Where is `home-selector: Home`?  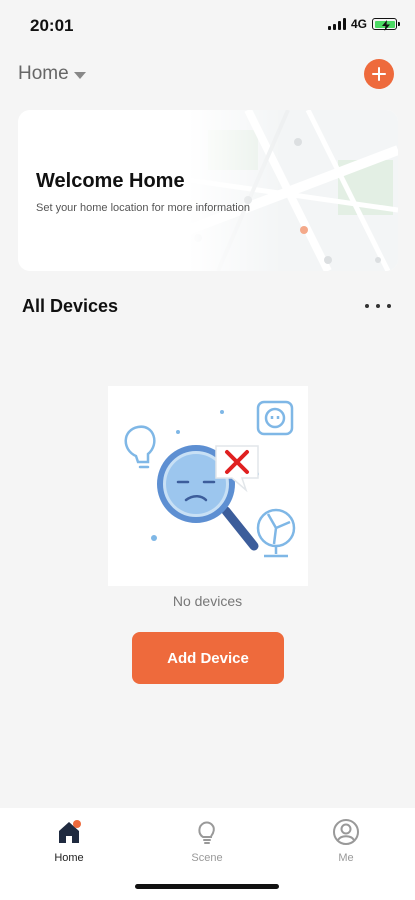 home-selector: Home is located at coordinates (52, 74).